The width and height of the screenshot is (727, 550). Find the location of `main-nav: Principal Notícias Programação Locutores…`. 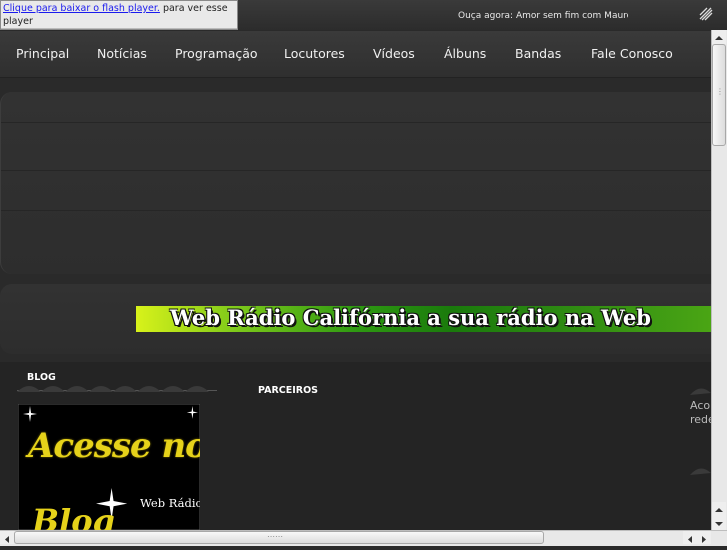

main-nav: Principal Notícias Programação Locutores… is located at coordinates (355, 54).